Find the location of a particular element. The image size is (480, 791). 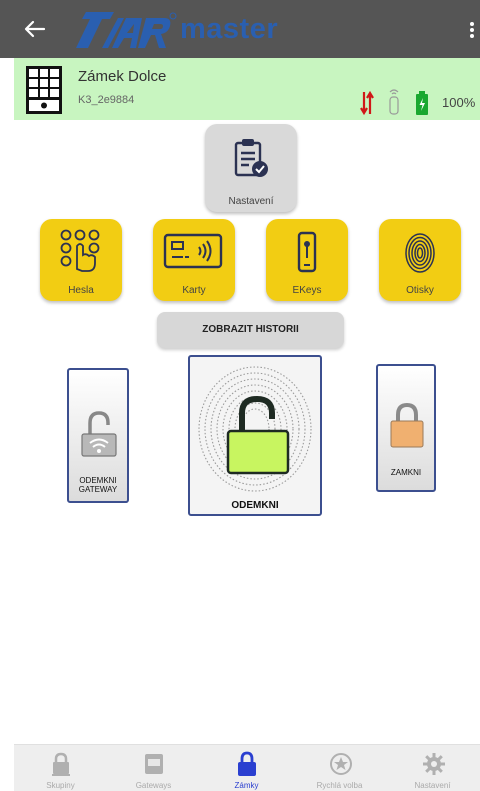

app-logo-text: master is located at coordinates (229, 29).